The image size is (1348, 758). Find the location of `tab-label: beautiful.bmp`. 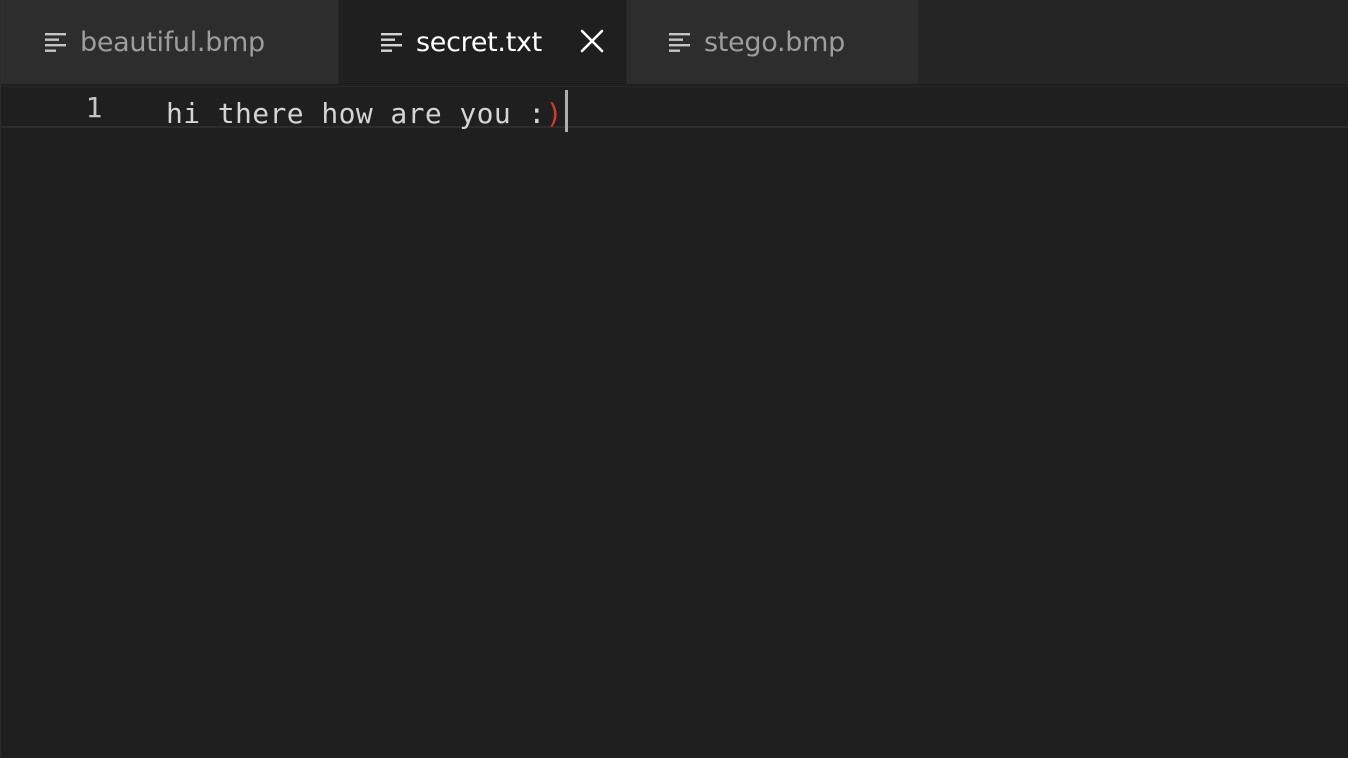

tab-label: beautiful.bmp is located at coordinates (172, 42).